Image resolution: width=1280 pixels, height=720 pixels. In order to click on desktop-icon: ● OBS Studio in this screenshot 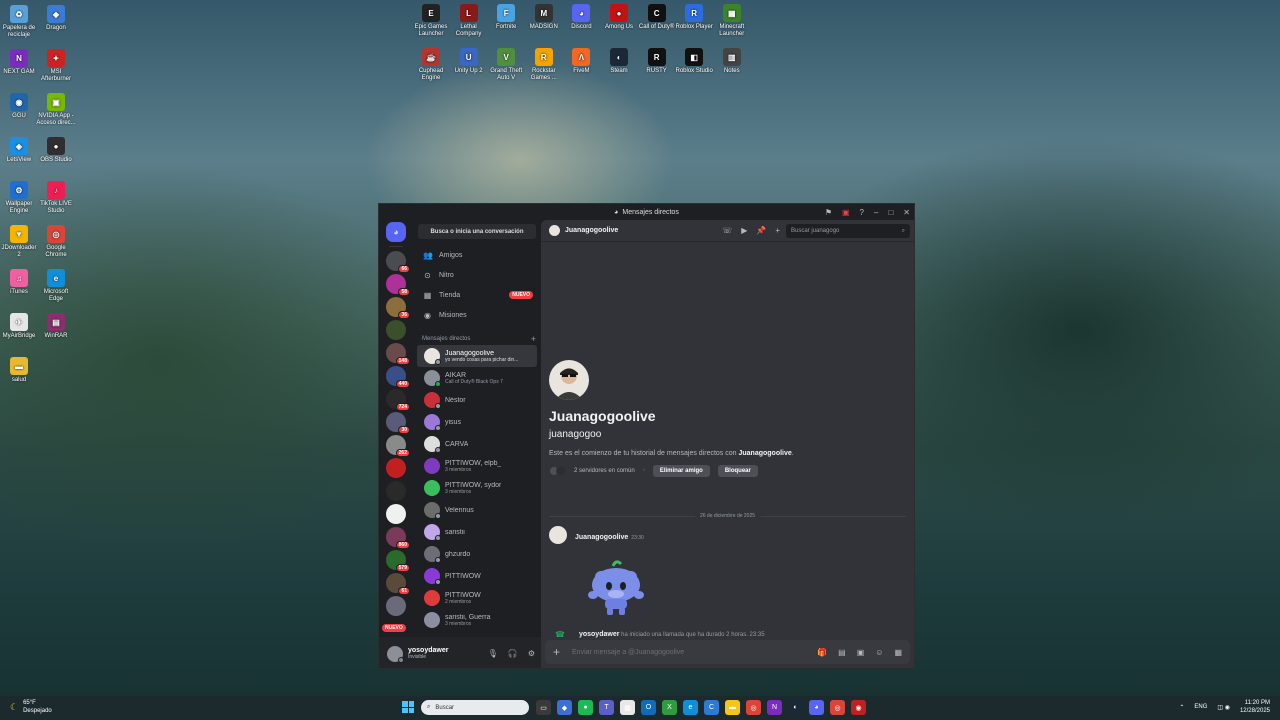, I will do `click(56, 150)`.